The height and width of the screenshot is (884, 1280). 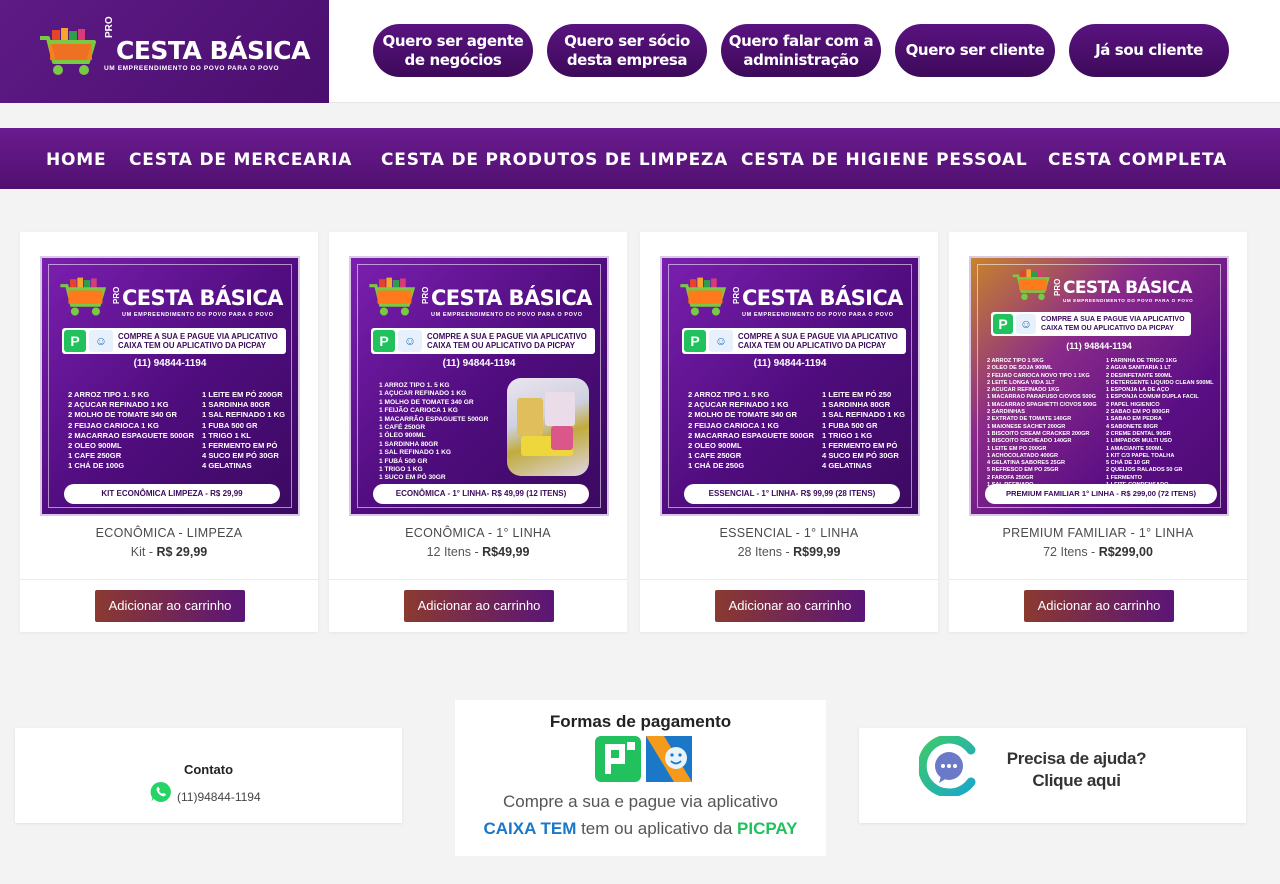 What do you see at coordinates (1149, 50) in the screenshot?
I see `existing-client-button: Já sou cliente` at bounding box center [1149, 50].